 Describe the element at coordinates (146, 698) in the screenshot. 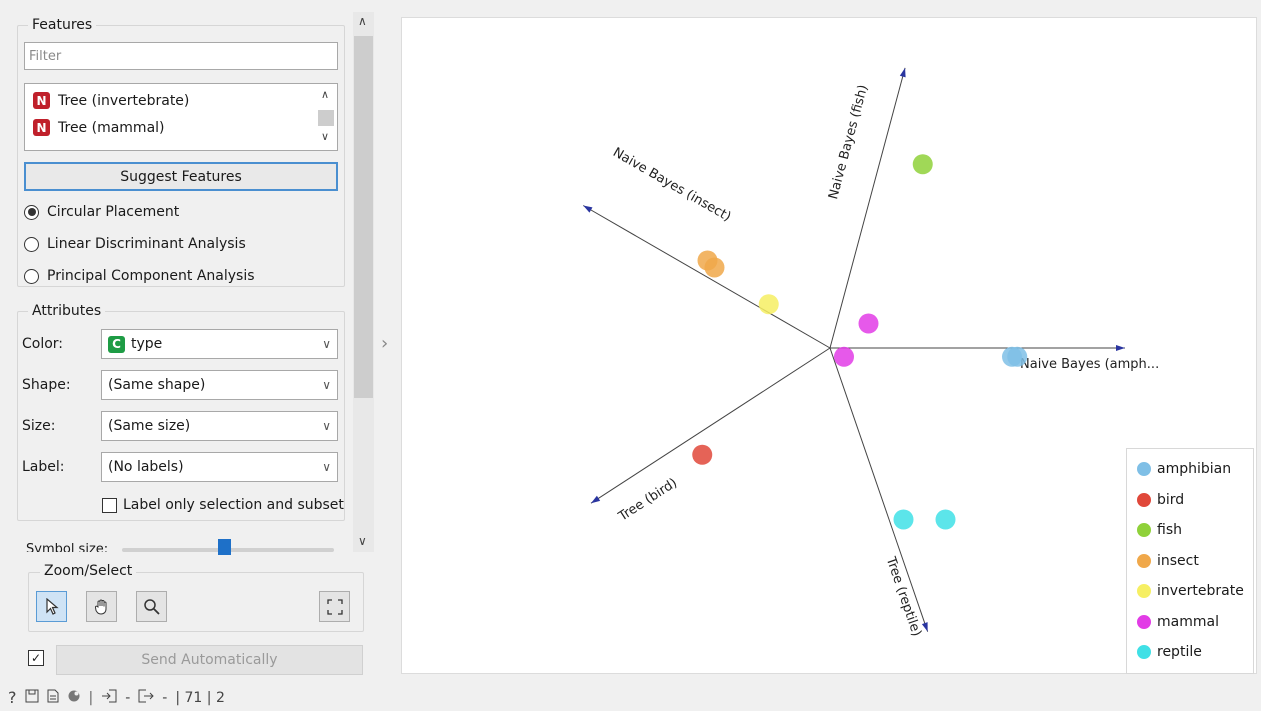

I see `output-icon` at that location.